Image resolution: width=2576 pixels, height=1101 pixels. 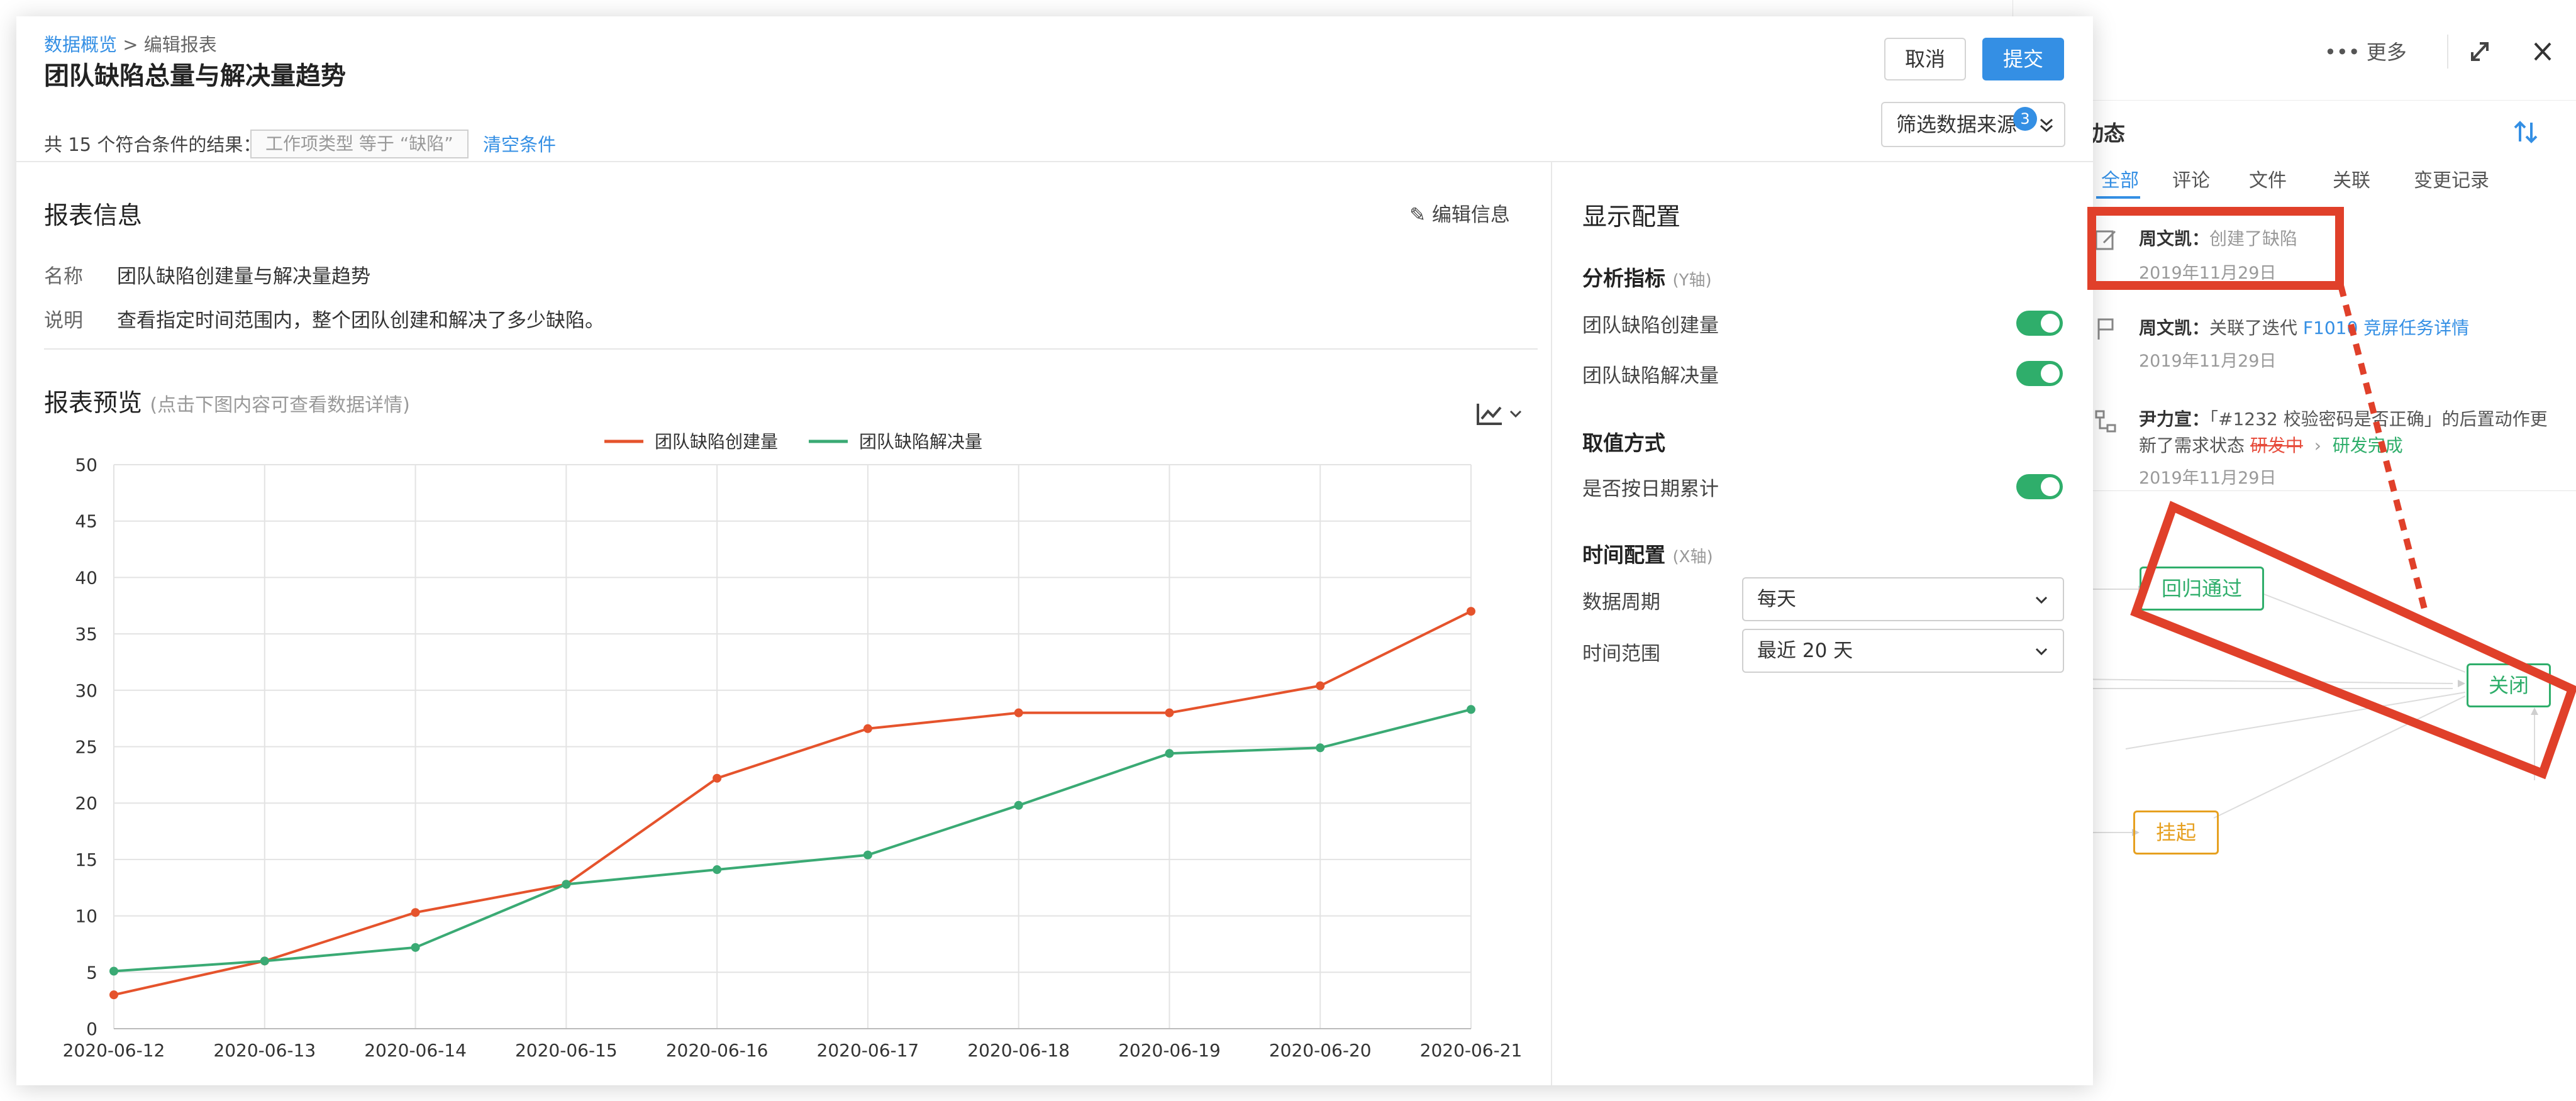 I want to click on metrics-section-title: 分析指标 (Y轴), so click(x=1647, y=277).